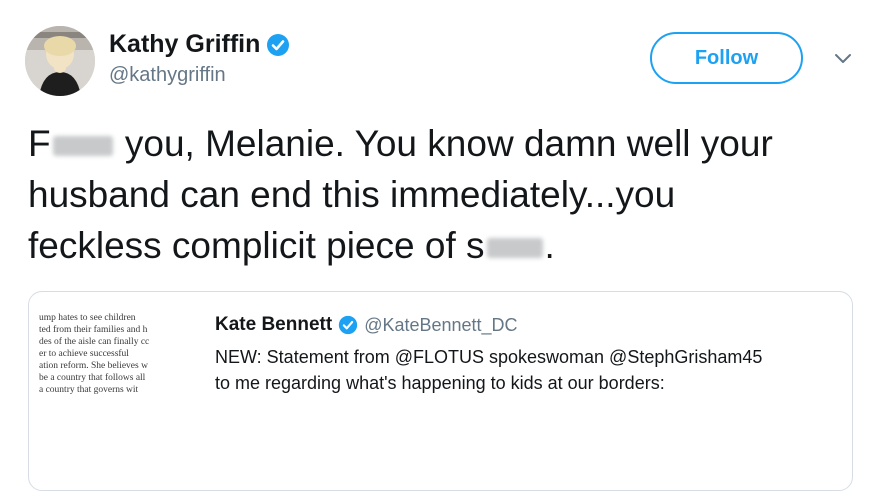 Image resolution: width=890 pixels, height=491 pixels. I want to click on tweet-line-1: F you, Melanie. You know damn well your, so click(450, 143).